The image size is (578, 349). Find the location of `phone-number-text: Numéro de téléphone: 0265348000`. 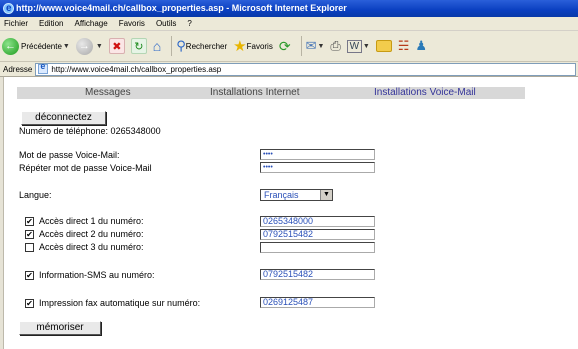

phone-number-text: Numéro de téléphone: 0265348000 is located at coordinates (90, 131).